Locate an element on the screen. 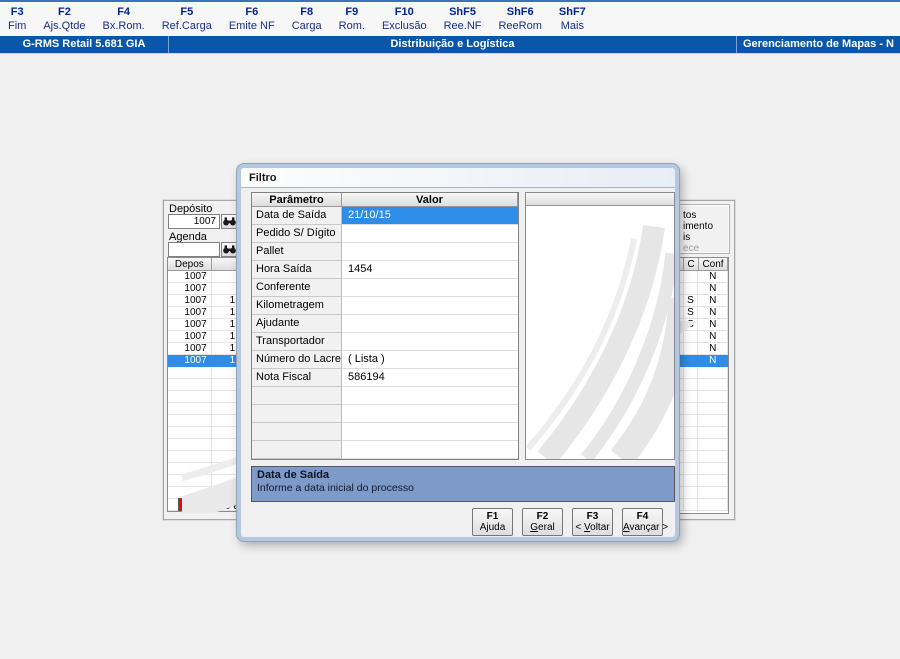  filter-dialog-title: Filtro is located at coordinates (458, 178).